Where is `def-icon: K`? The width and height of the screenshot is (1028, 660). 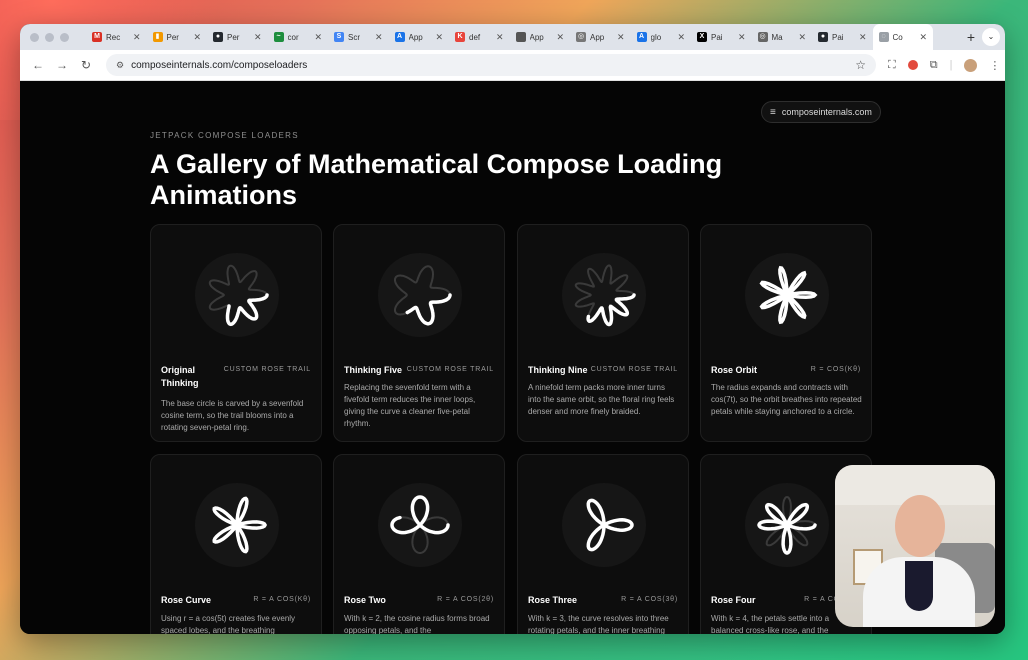
def-icon: K is located at coordinates (460, 37).